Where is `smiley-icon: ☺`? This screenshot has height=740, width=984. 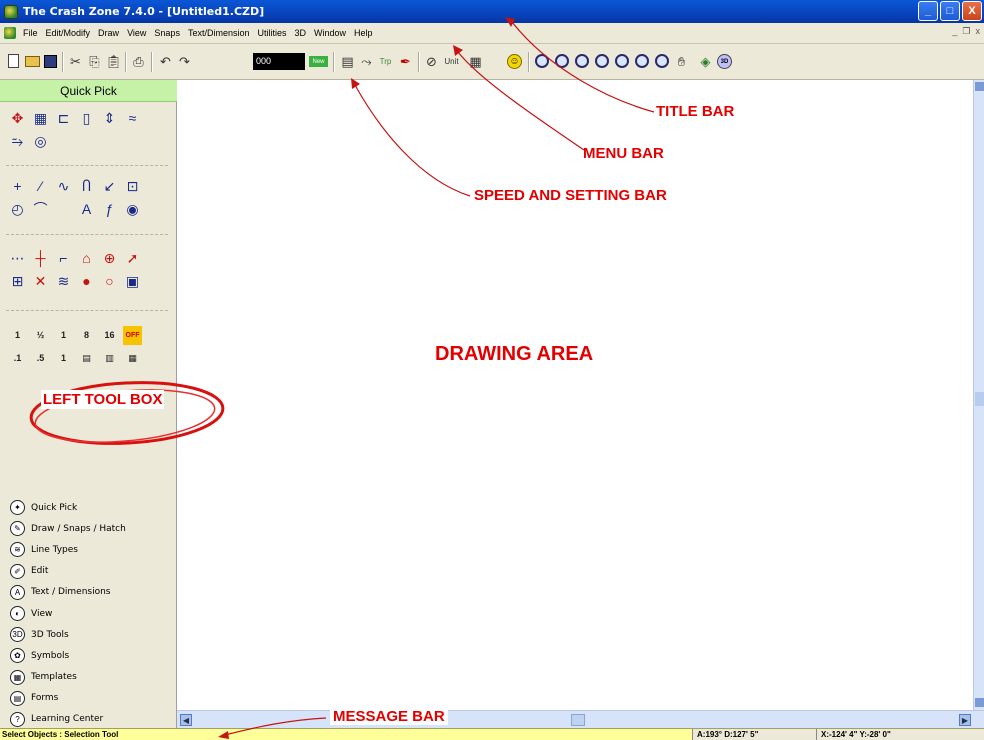
smiley-icon: ☺ is located at coordinates (514, 61).